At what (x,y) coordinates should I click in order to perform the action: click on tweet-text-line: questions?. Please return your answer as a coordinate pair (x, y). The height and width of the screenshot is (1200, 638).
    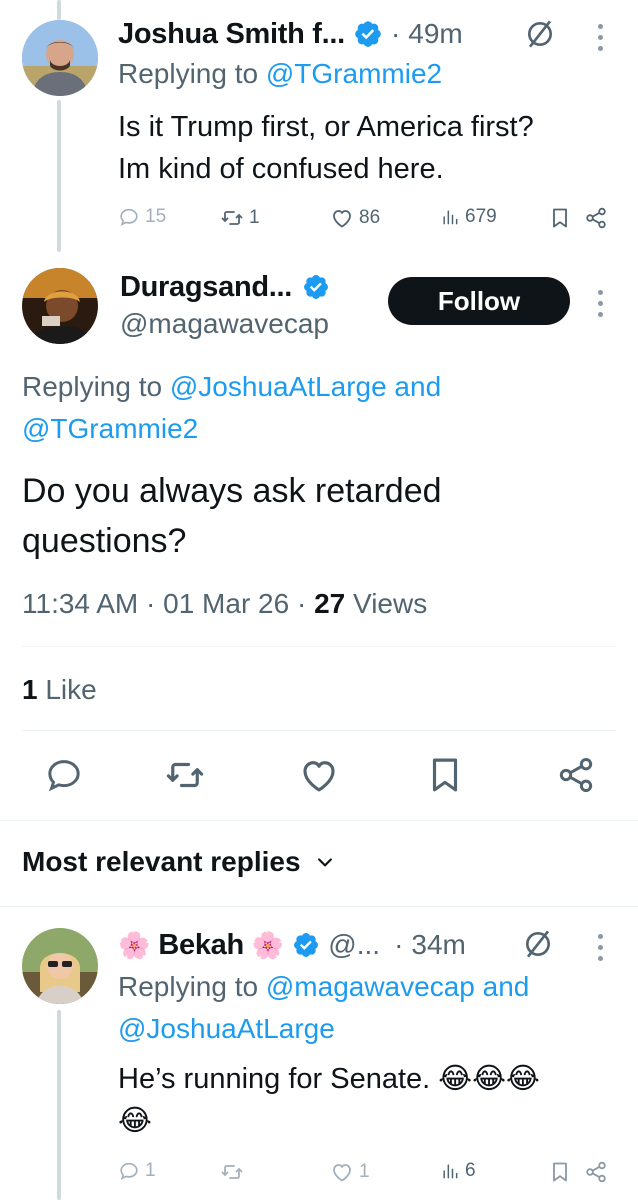
    Looking at the image, I should click on (104, 541).